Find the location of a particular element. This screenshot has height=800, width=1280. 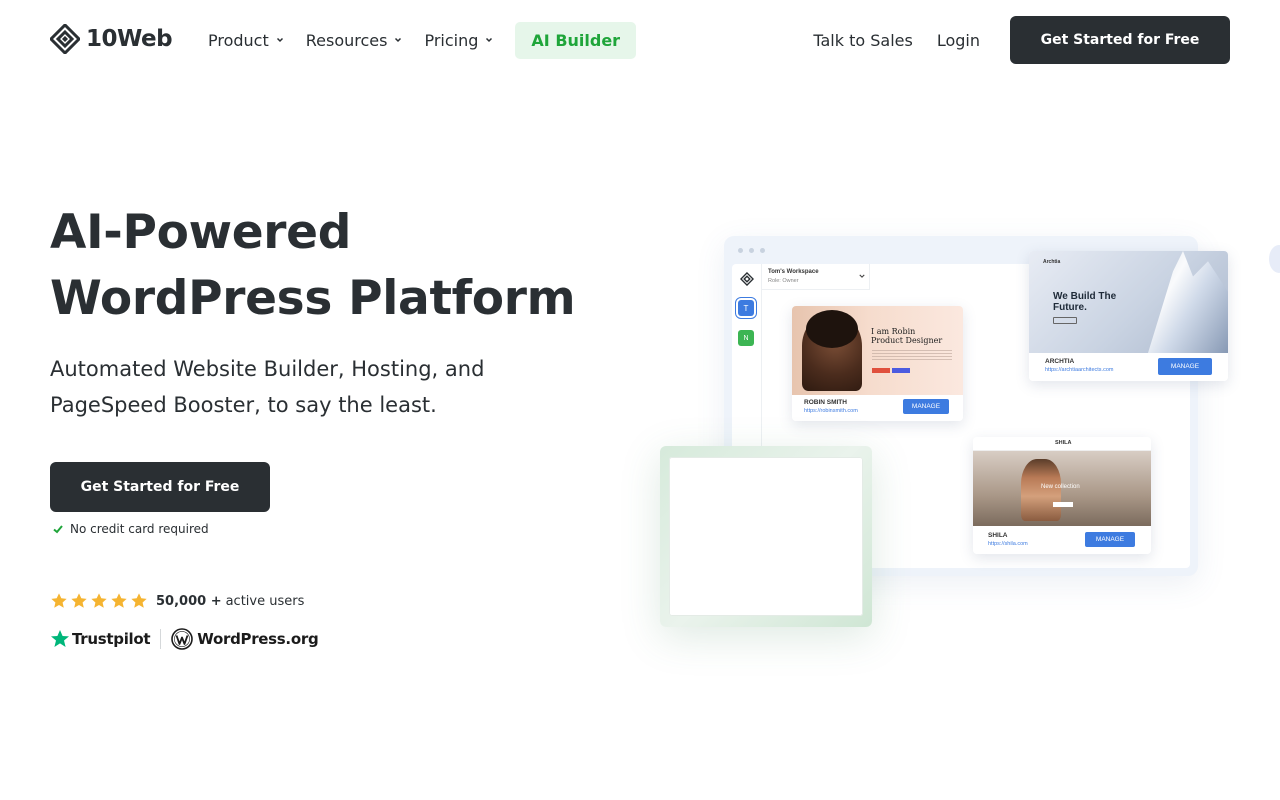

shila-preview-nav: SHILA is located at coordinates (1062, 444).